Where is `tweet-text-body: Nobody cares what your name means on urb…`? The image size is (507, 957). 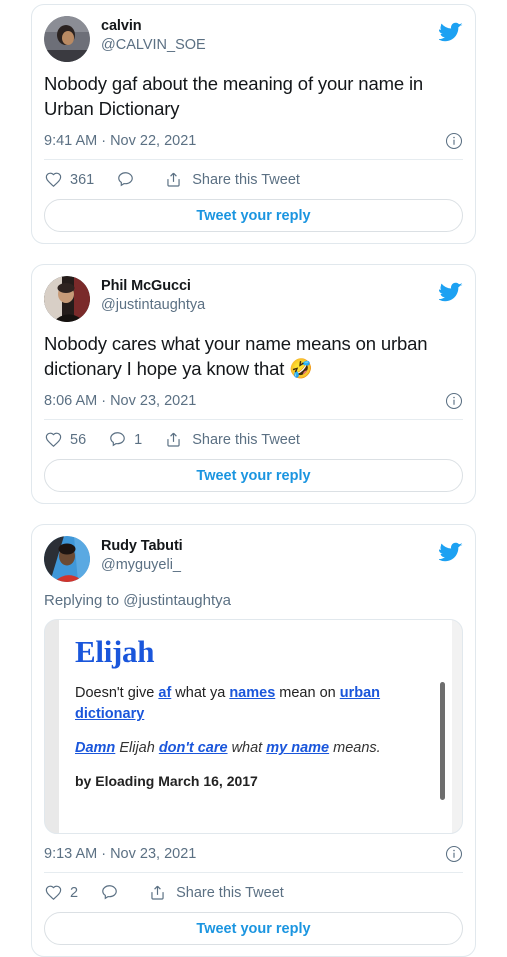
tweet-text-body: Nobody cares what your name means on urb… is located at coordinates (236, 356).